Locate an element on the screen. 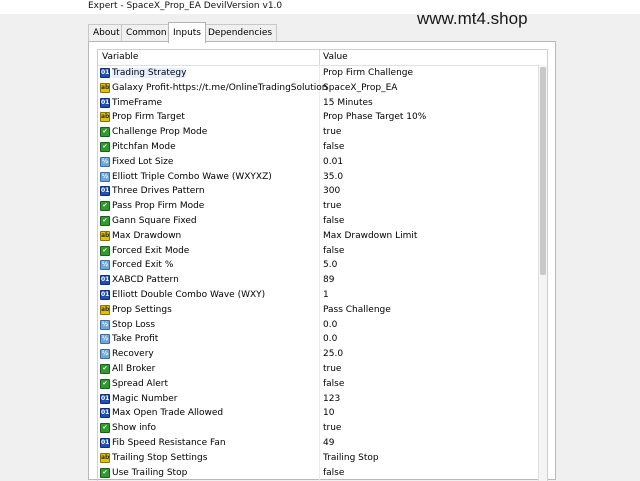  variable-name: Max Drawdown is located at coordinates (147, 235).